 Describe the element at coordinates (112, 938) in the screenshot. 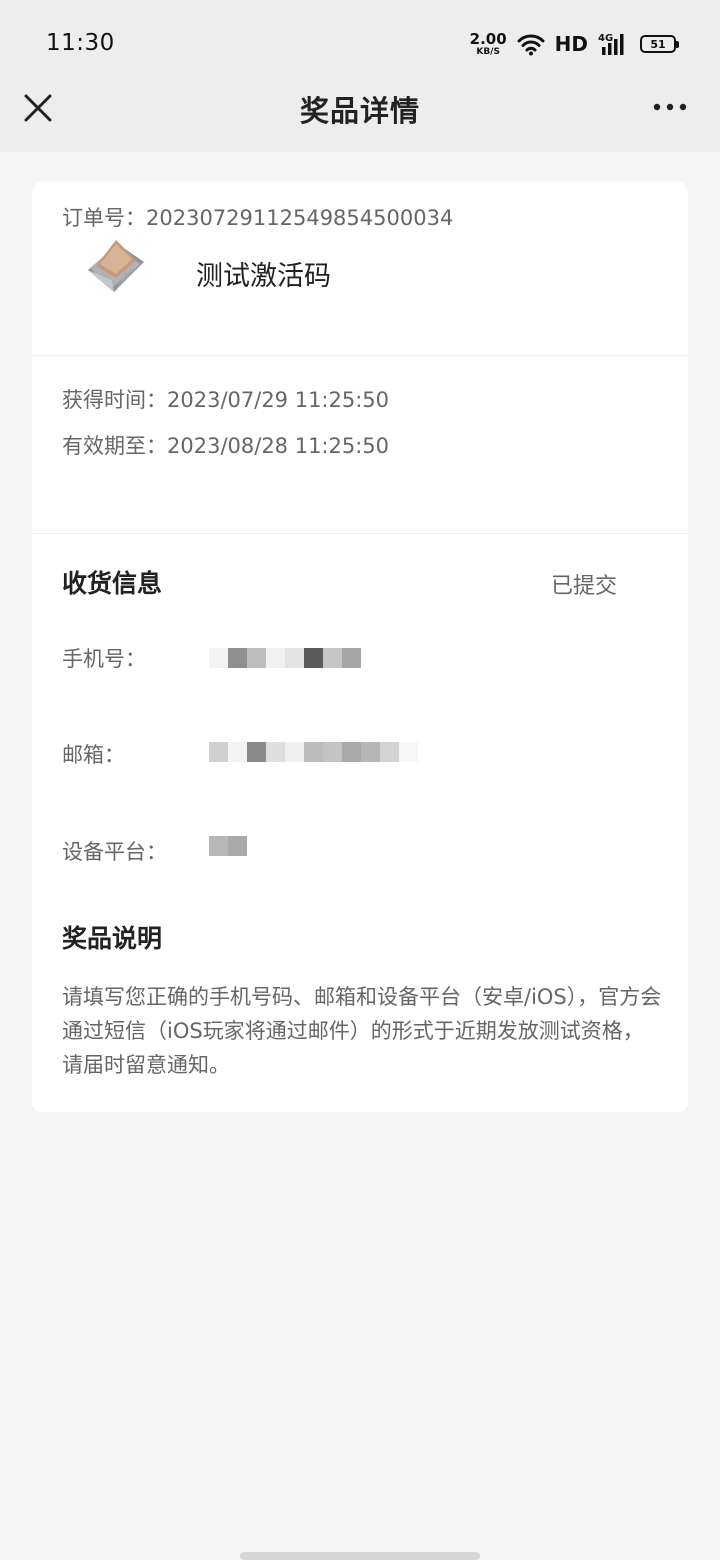

I see `prize-description-title: 奖品说明` at that location.